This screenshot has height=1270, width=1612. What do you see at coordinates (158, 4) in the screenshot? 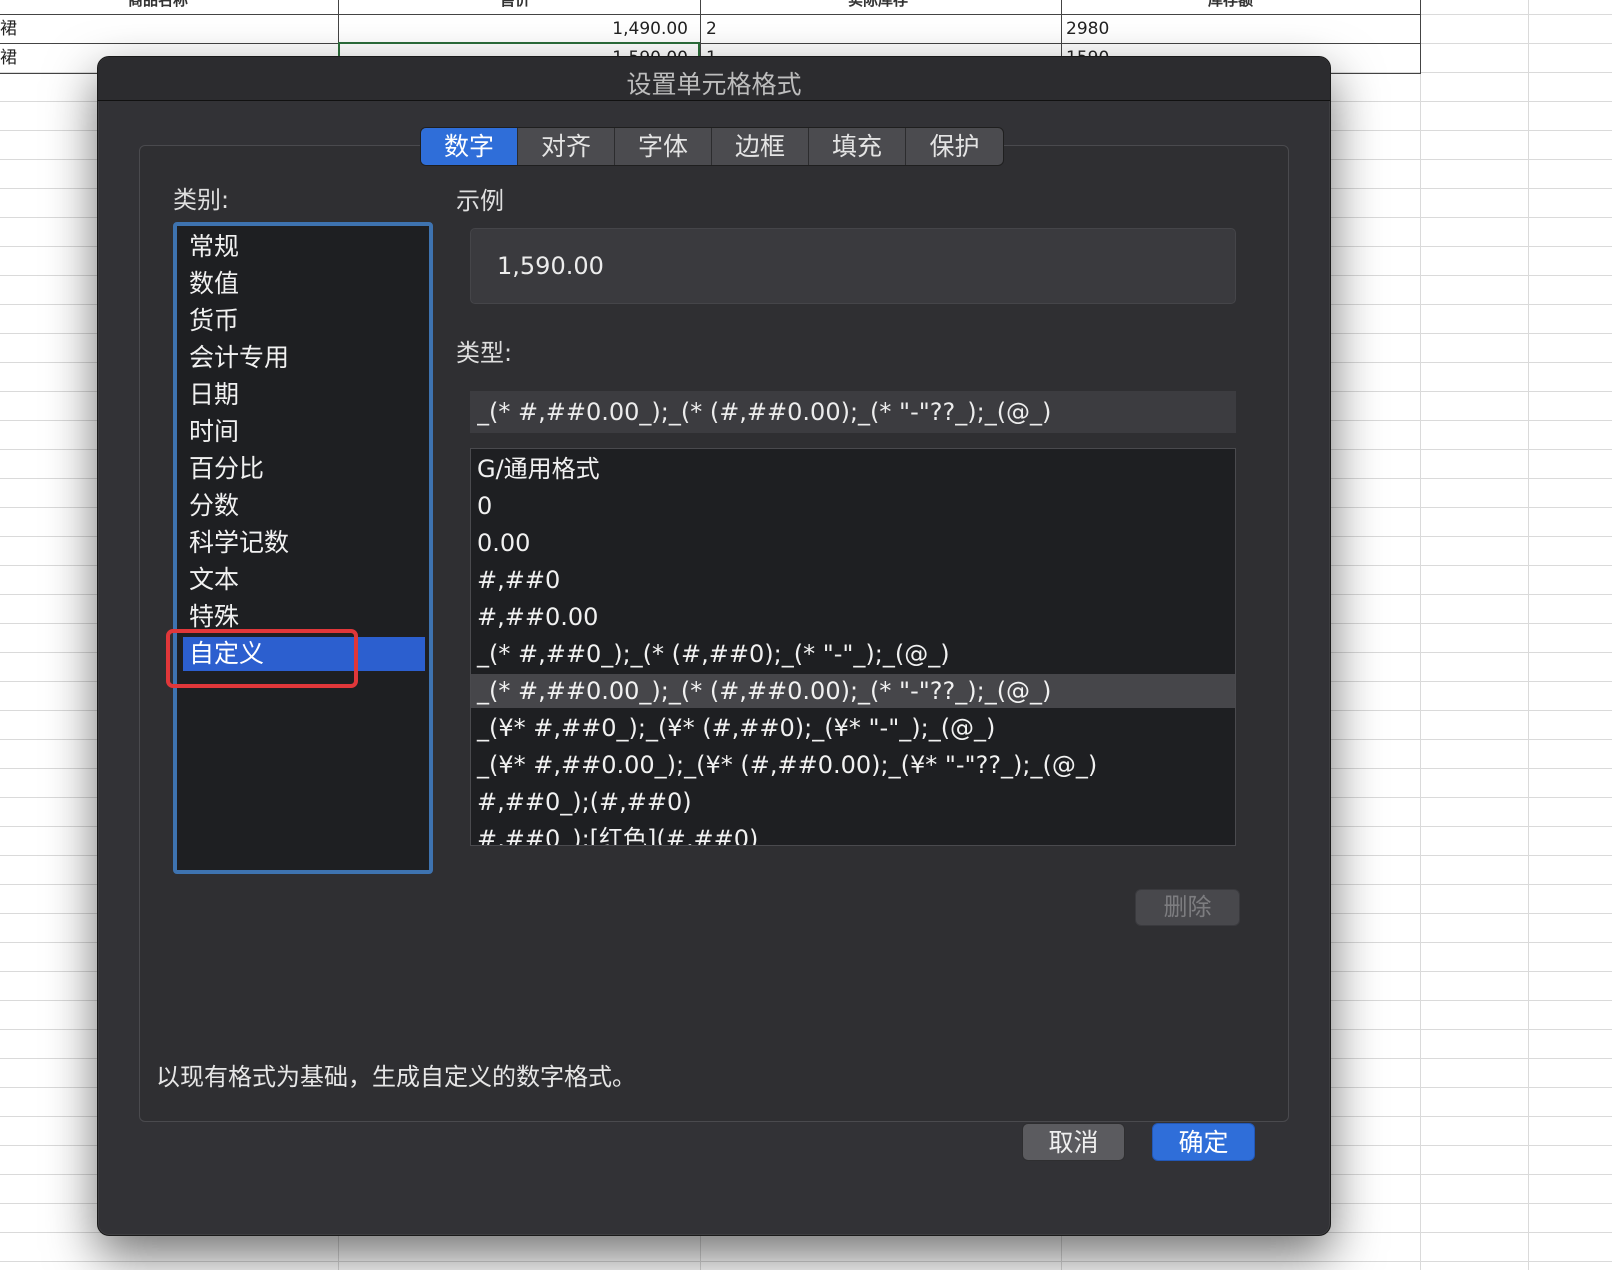
I see `column-header: 商品名称` at bounding box center [158, 4].